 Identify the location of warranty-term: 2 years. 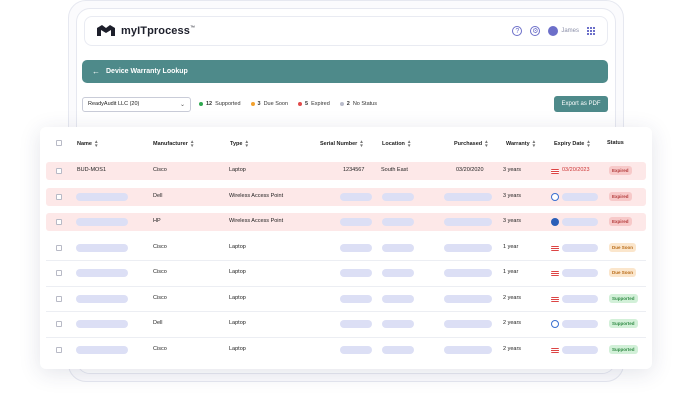
(512, 297).